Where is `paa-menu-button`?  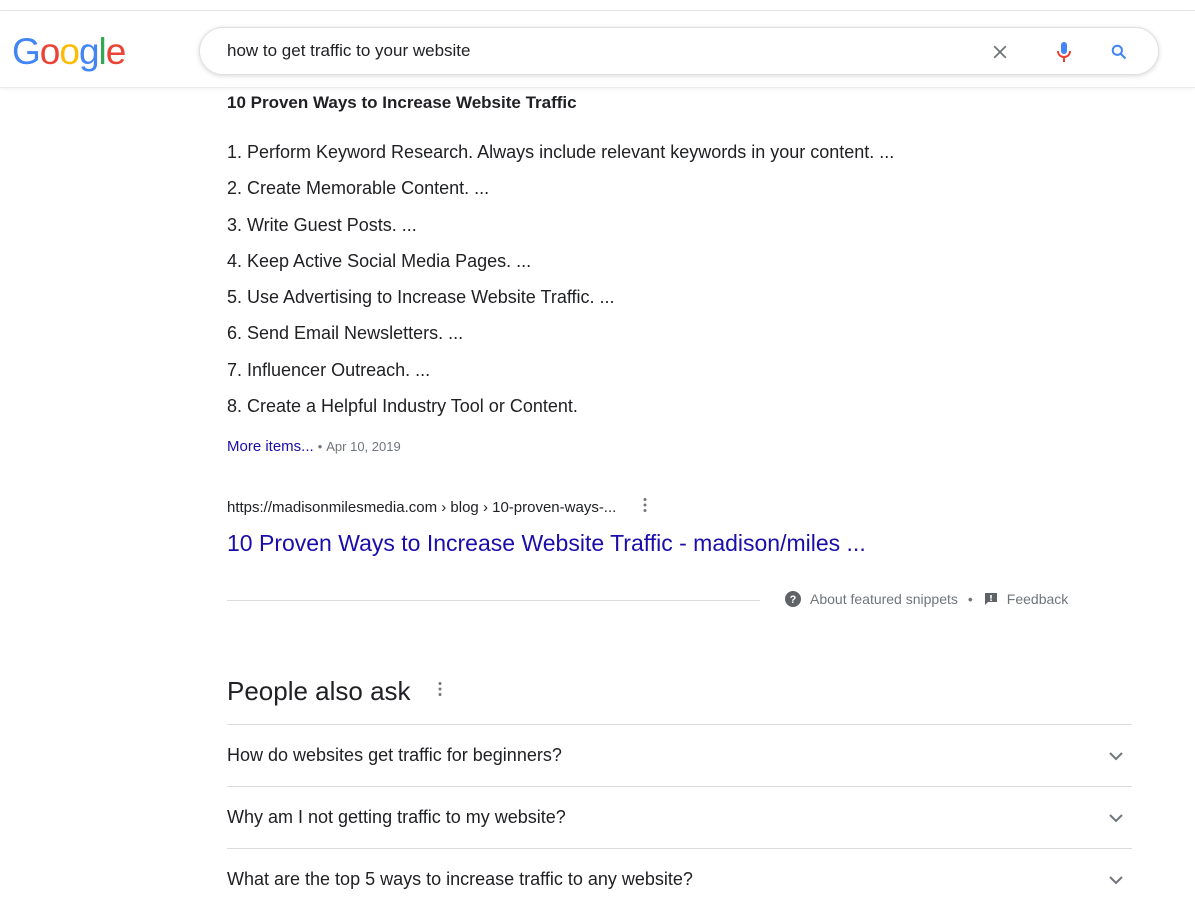 paa-menu-button is located at coordinates (440, 691).